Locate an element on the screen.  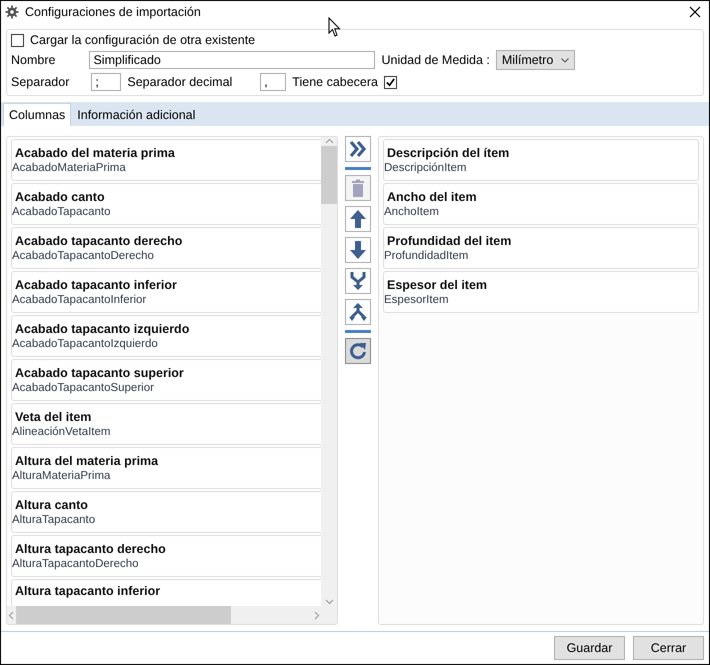
field-label: Separador decimal is located at coordinates (179, 82).